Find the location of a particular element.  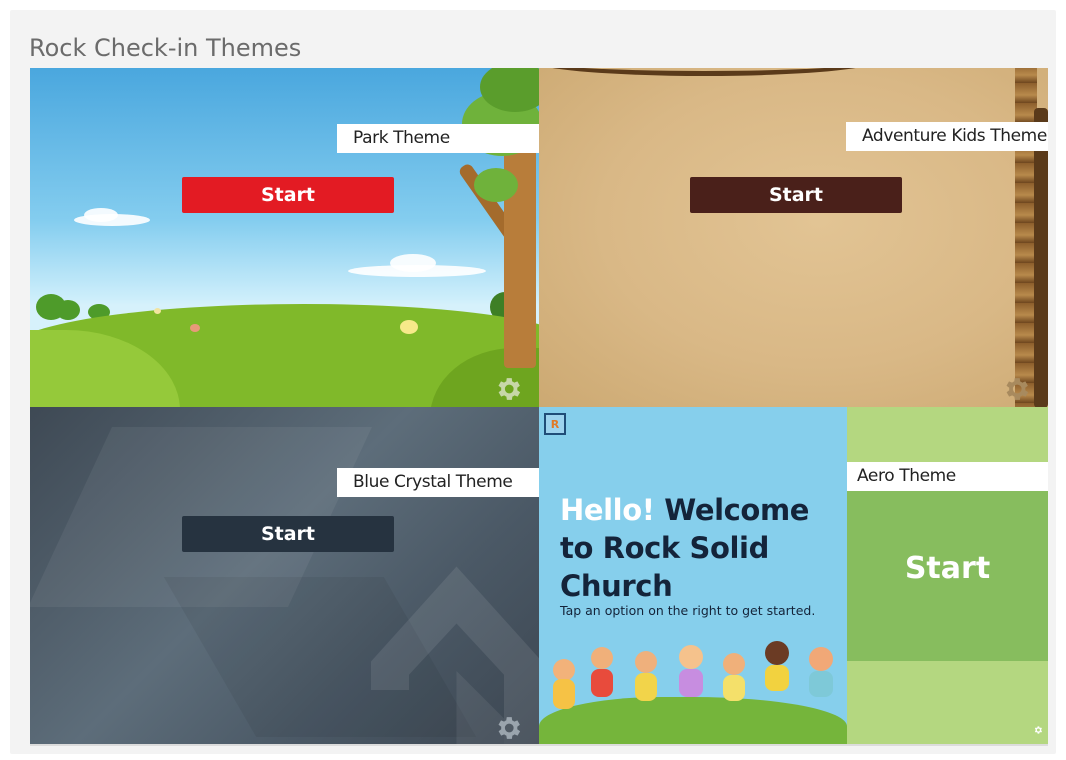

tree-leaves is located at coordinates (496, 185).